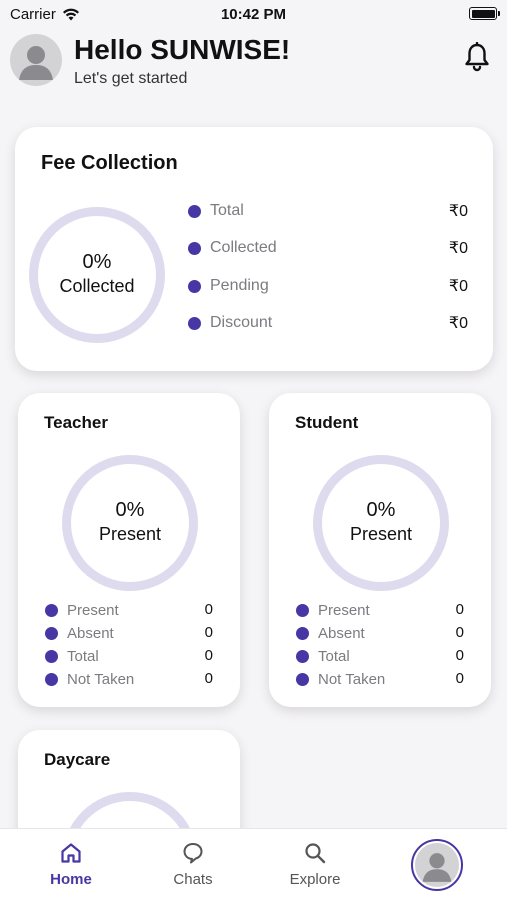  I want to click on tab-home: Home, so click(71, 864).